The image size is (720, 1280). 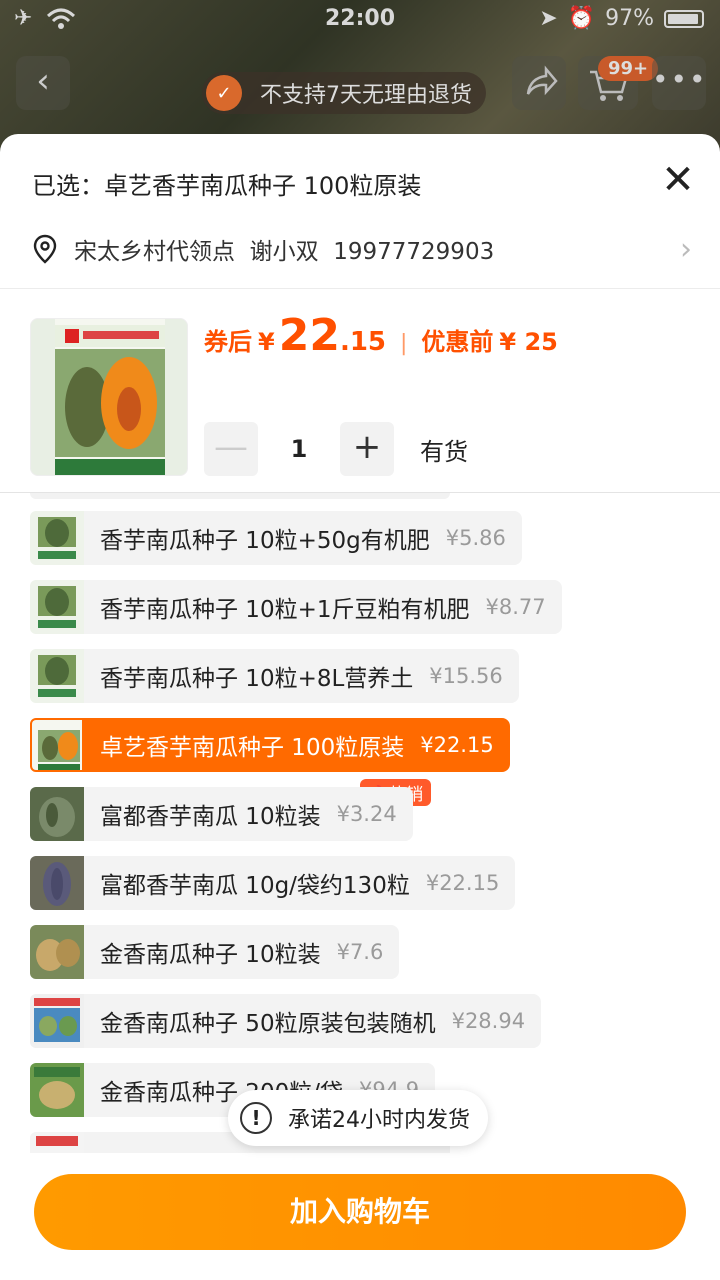 What do you see at coordinates (360, 20) in the screenshot?
I see `status-bar: ✈ 22:00 ➤ ⏰ 97%` at bounding box center [360, 20].